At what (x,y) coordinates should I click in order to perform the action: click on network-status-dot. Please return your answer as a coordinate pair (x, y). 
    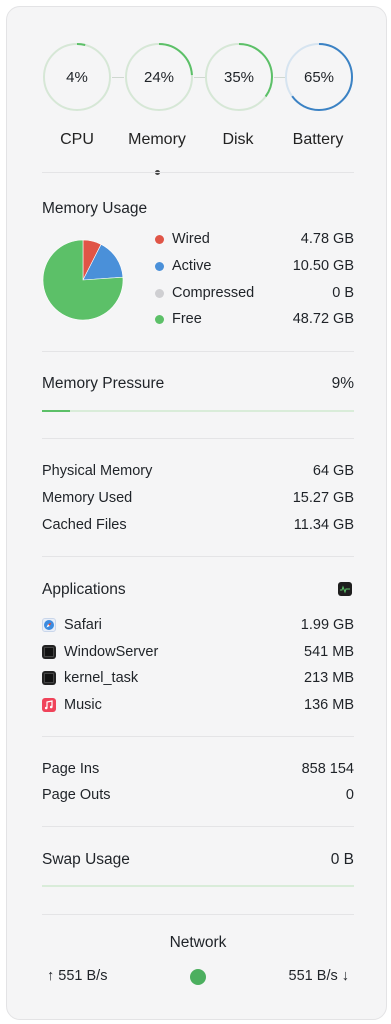
    Looking at the image, I should click on (198, 977).